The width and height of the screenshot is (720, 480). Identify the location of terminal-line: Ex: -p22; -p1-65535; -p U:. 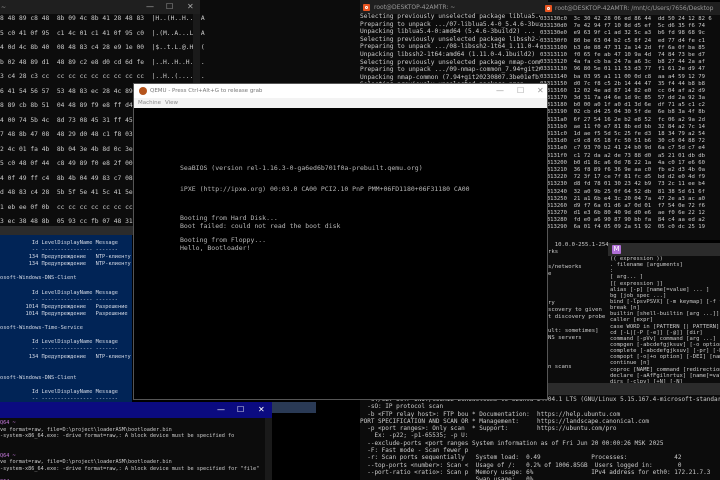
(414, 436).